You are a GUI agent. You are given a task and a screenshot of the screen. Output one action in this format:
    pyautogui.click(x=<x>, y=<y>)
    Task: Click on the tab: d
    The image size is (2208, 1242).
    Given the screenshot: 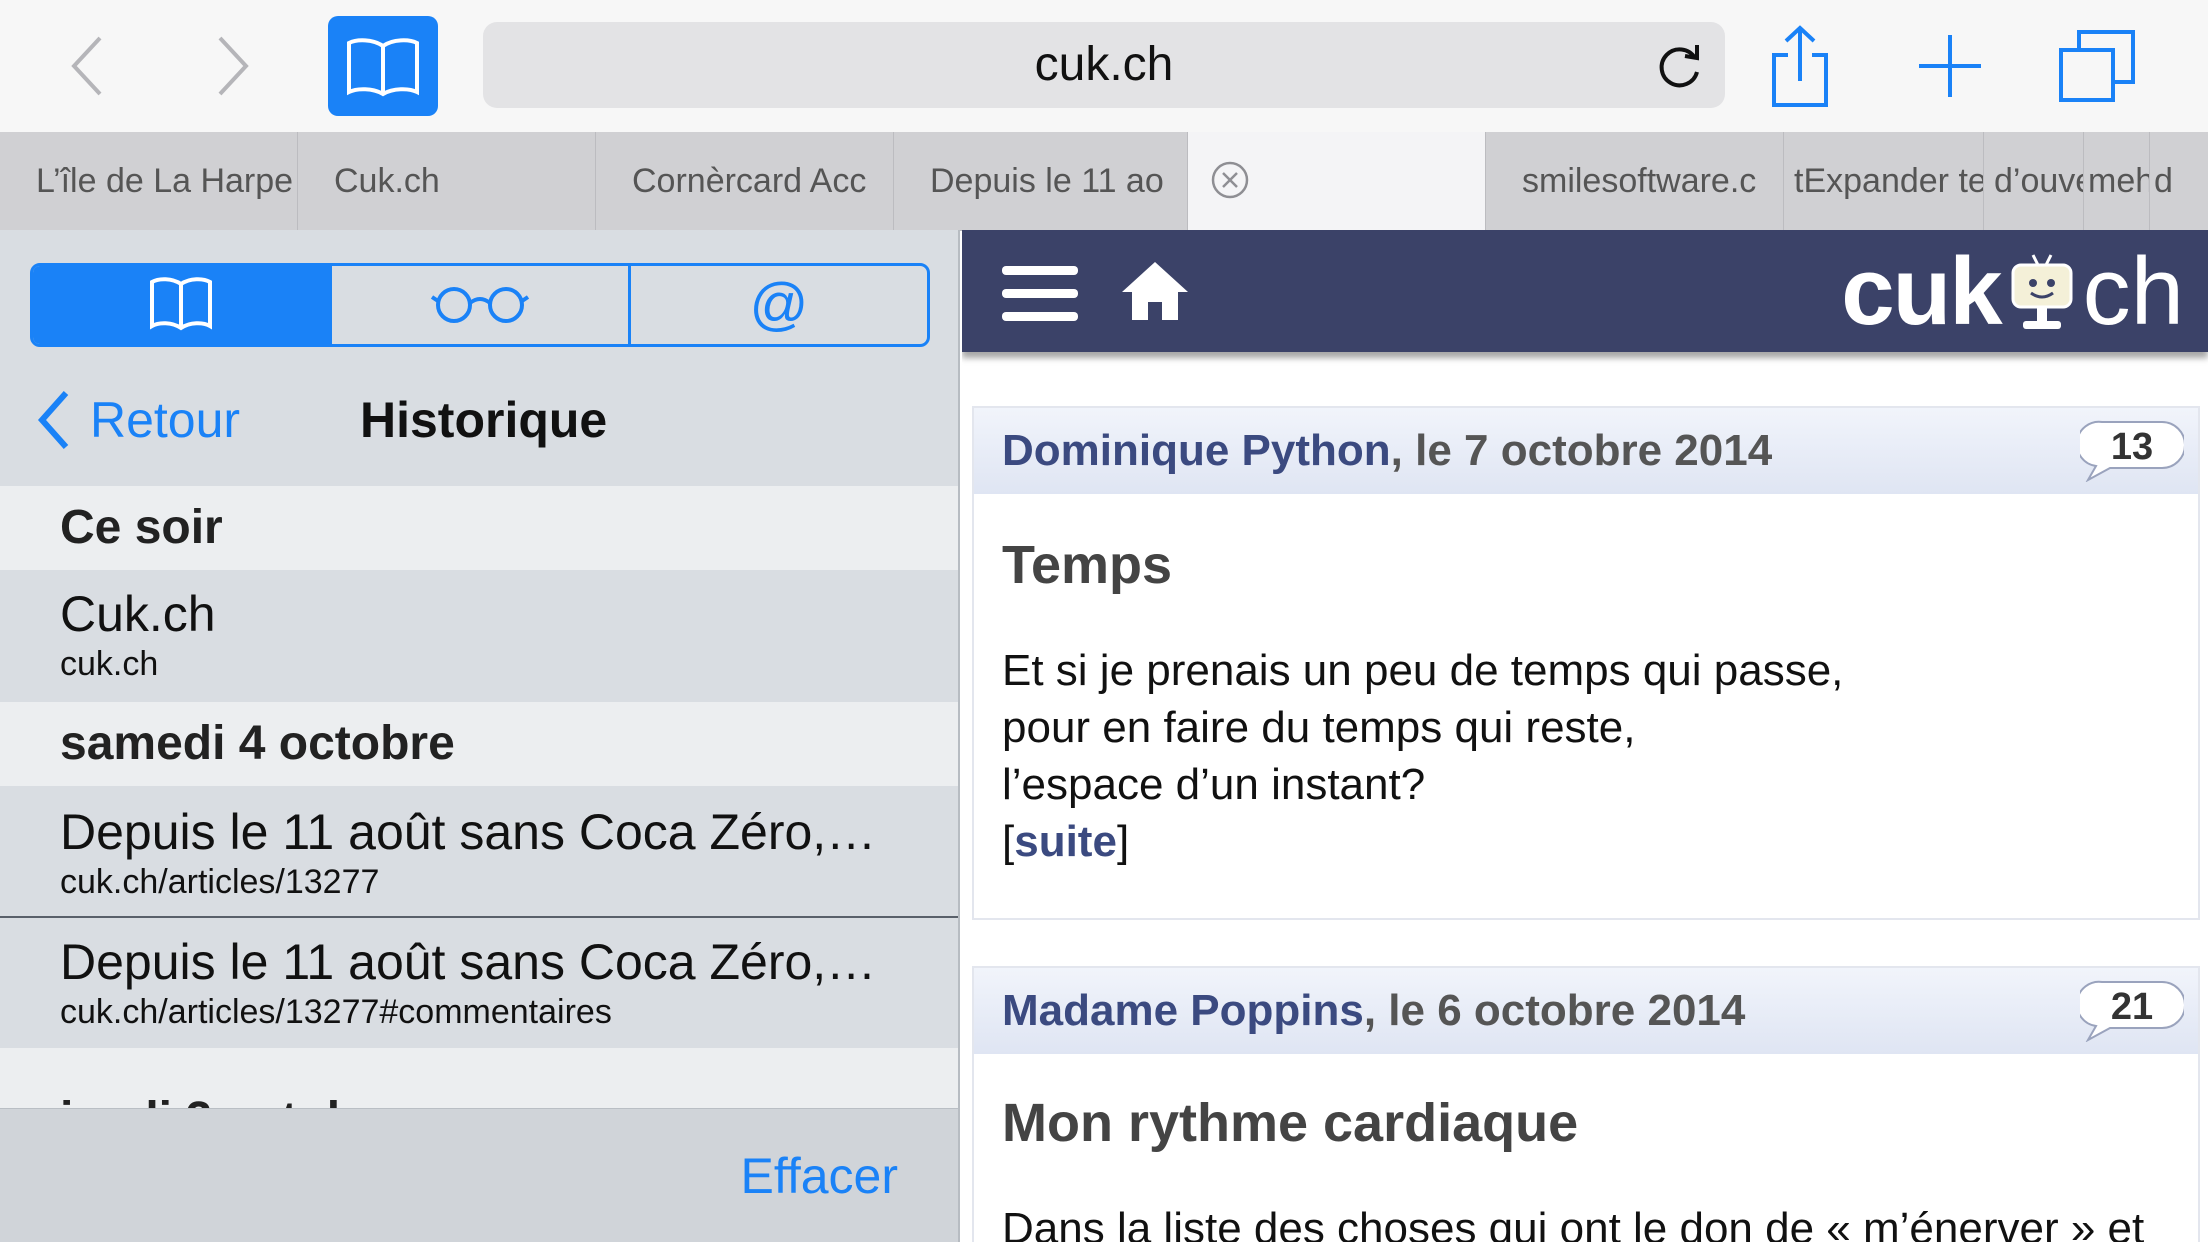 What is the action you would take?
    pyautogui.click(x=2179, y=181)
    